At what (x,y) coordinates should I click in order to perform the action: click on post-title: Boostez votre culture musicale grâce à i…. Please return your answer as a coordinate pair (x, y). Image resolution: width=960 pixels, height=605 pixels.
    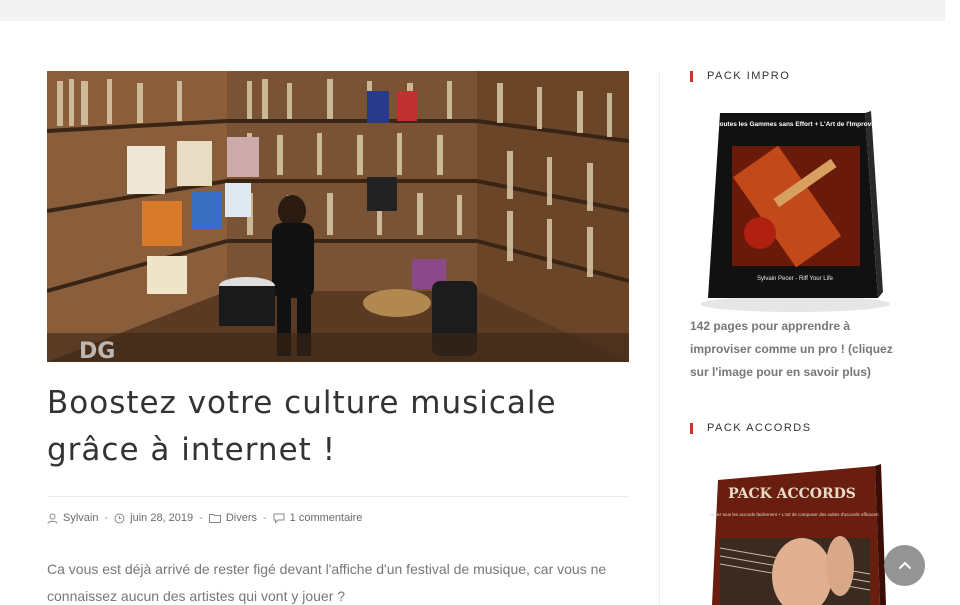
    Looking at the image, I should click on (327, 427).